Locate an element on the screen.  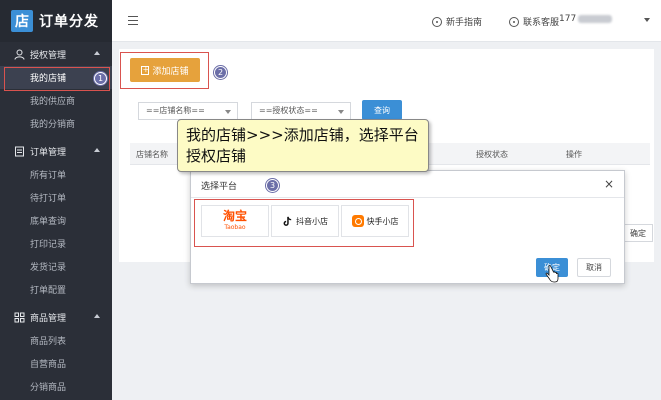
column-shop-name: 店铺名称 is located at coordinates (152, 154).